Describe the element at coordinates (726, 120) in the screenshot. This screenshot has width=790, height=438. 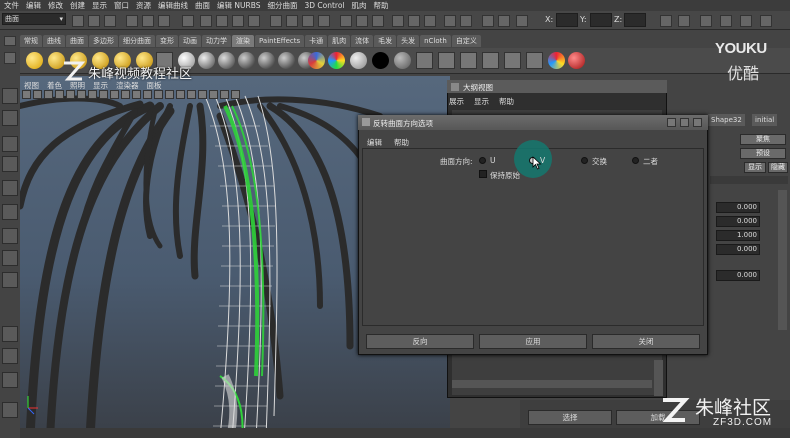
I see `tab-shape32: Shape32` at that location.